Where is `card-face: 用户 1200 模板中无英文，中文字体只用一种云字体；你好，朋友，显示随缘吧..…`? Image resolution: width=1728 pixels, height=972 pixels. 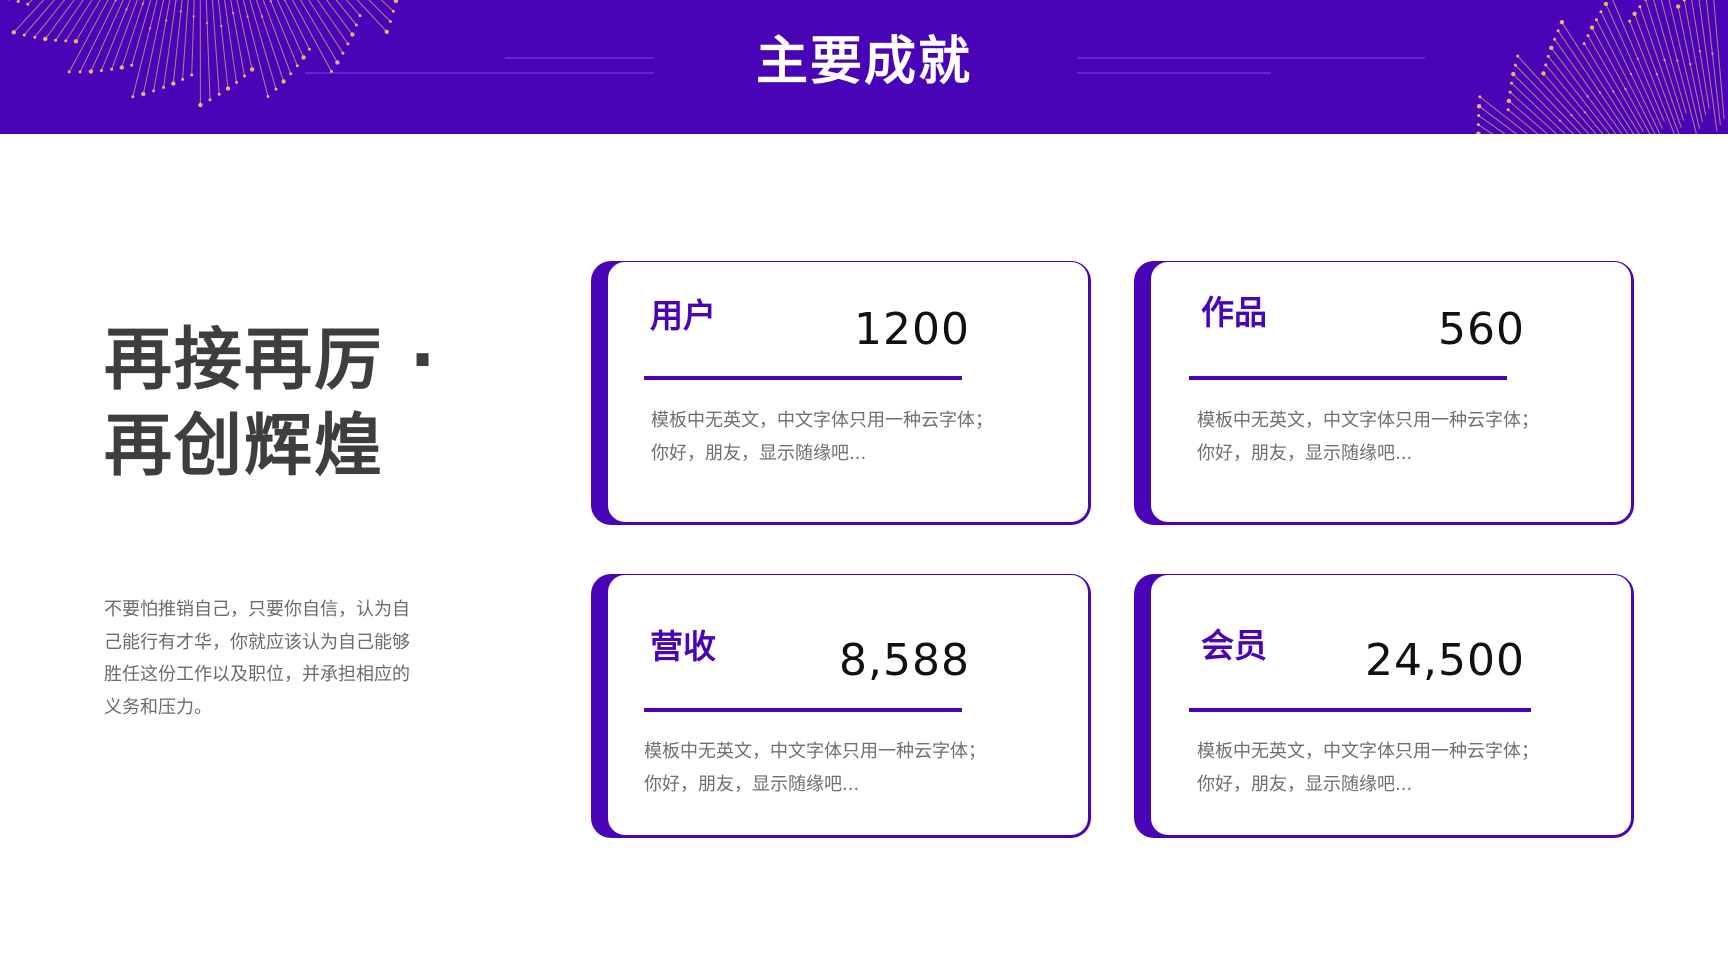 card-face: 用户 1200 模板中无英文，中文字体只用一种云字体；你好，朋友，显示随缘吧..… is located at coordinates (848, 392).